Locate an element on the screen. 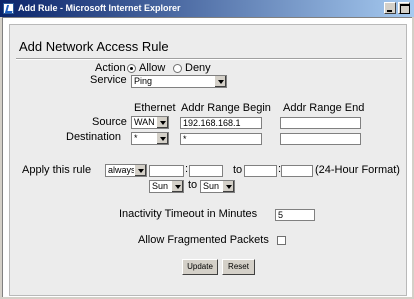  timeout-field: 5 is located at coordinates (295, 215).